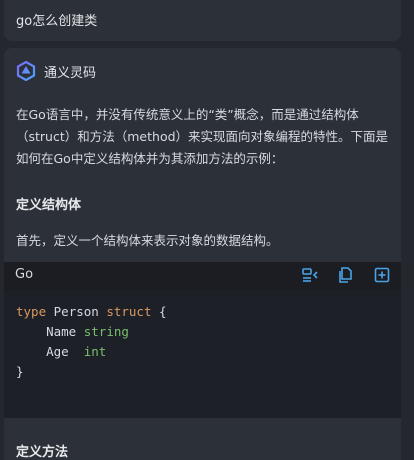  What do you see at coordinates (76, 311) in the screenshot?
I see `code-identifier: Person` at bounding box center [76, 311].